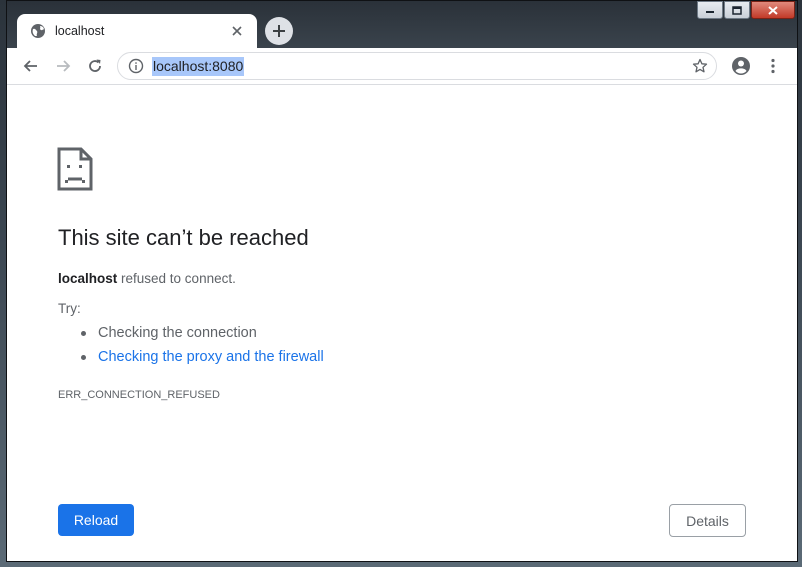 This screenshot has height=567, width=802. Describe the element at coordinates (177, 333) in the screenshot. I see `suggestion-check-connection: Checking the connection` at that location.